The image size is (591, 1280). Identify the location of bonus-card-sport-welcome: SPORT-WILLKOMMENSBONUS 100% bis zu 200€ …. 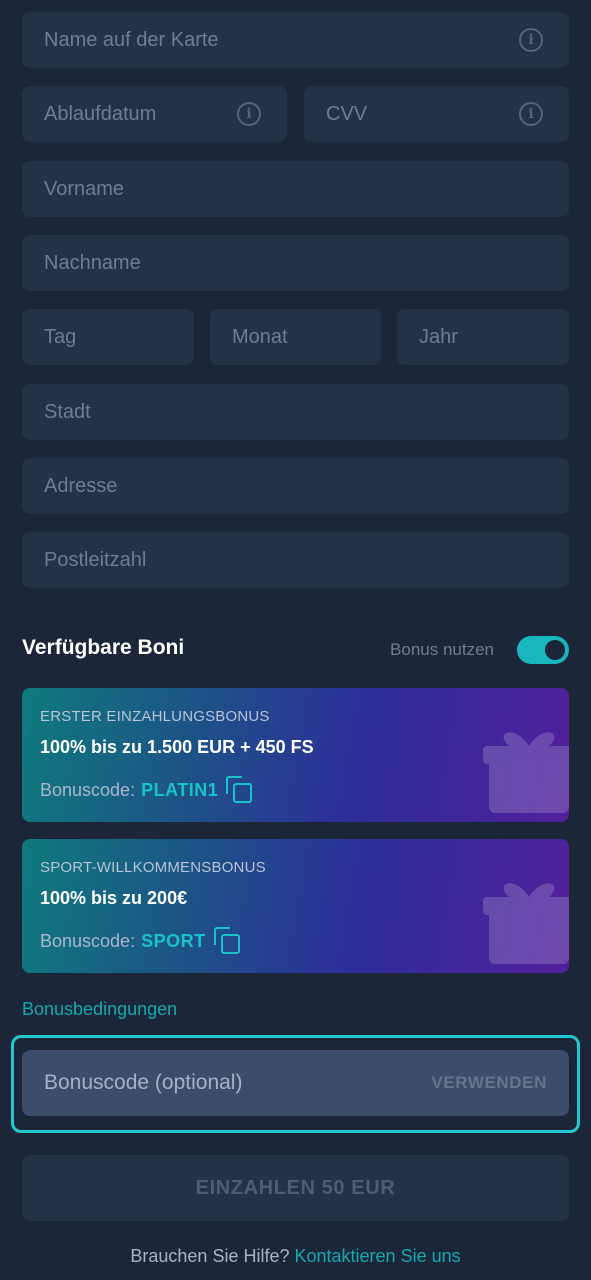
(295, 906).